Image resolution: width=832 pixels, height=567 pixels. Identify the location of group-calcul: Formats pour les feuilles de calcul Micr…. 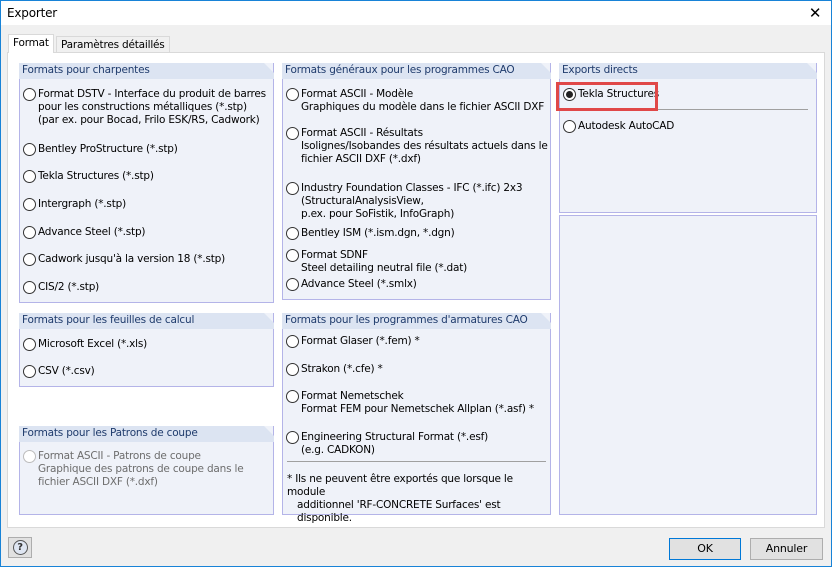
(146, 350).